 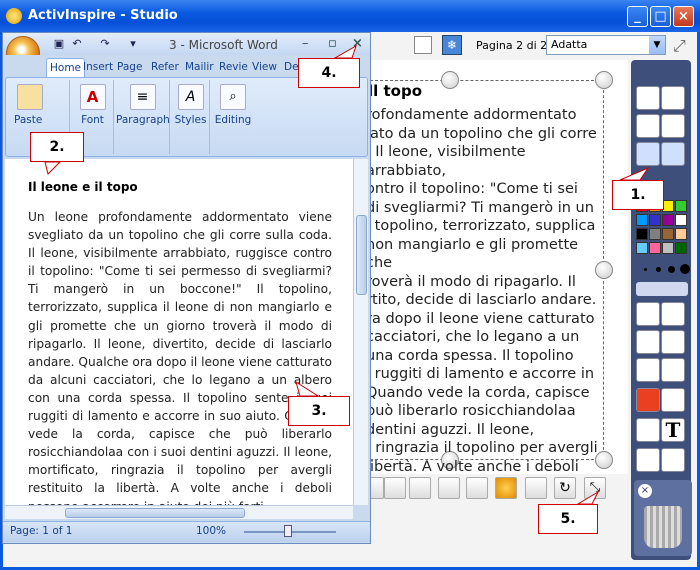 What do you see at coordinates (452, 45) in the screenshot?
I see `snowflake-icon: ❄` at bounding box center [452, 45].